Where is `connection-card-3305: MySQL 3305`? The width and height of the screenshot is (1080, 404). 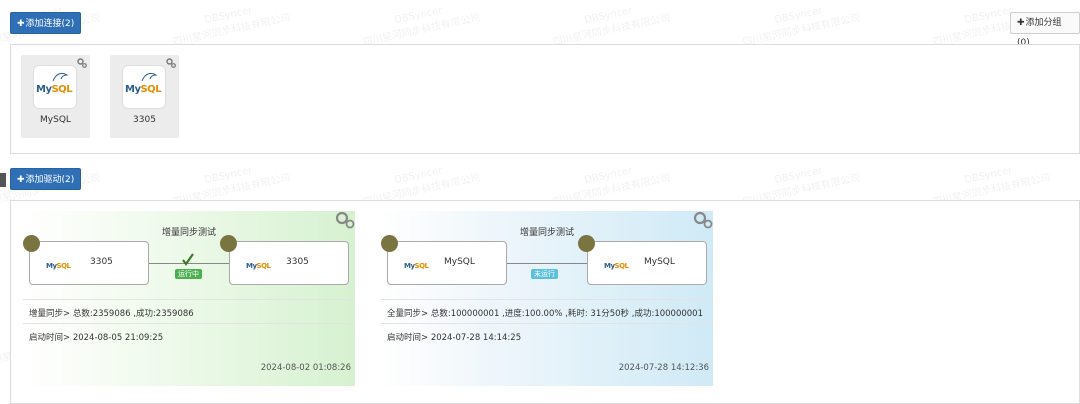 connection-card-3305: MySQL 3305 is located at coordinates (144, 96).